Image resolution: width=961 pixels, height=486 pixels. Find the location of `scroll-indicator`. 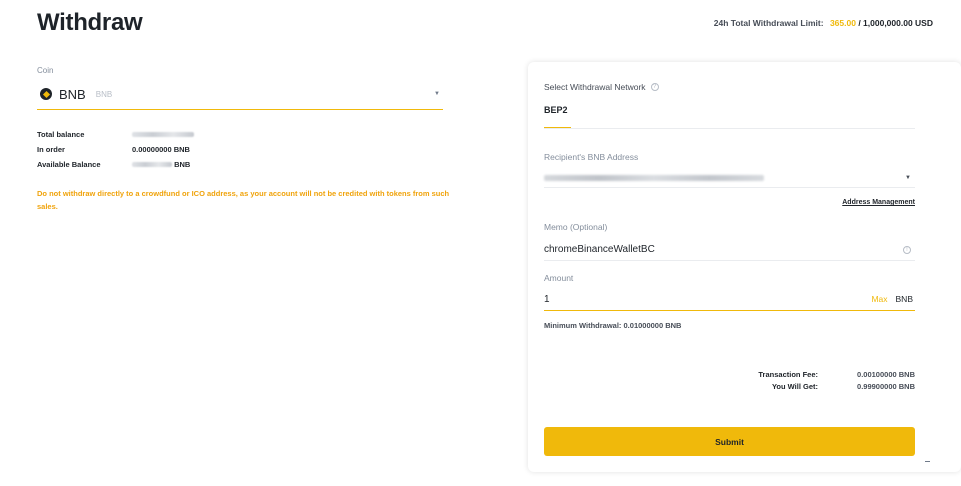

scroll-indicator is located at coordinates (927, 461).